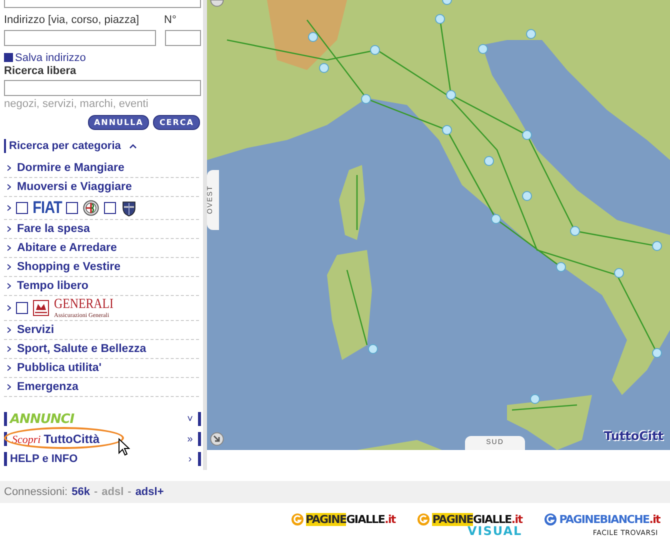 This screenshot has height=550, width=670. What do you see at coordinates (47, 208) in the screenshot?
I see `brand-logo: FIAT` at bounding box center [47, 208].